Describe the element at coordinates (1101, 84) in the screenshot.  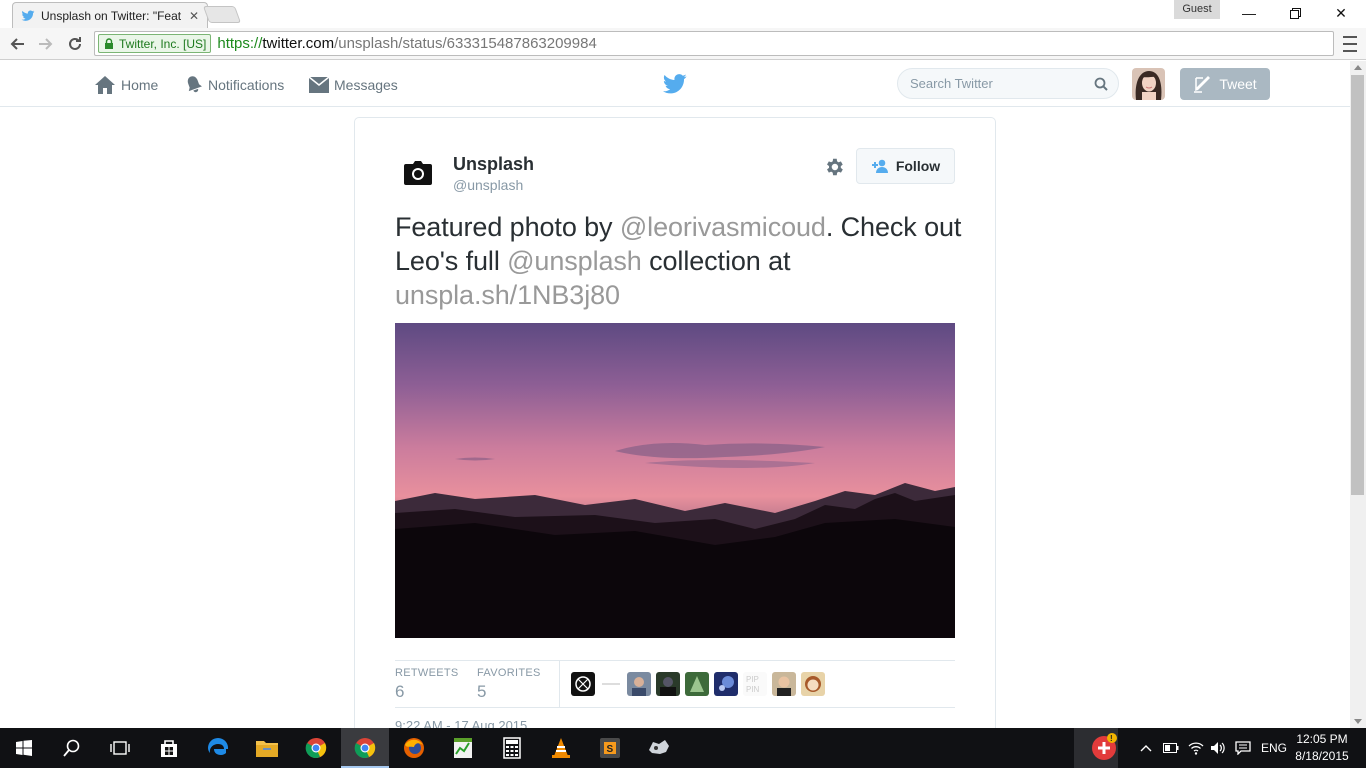
I see `search-icon` at that location.